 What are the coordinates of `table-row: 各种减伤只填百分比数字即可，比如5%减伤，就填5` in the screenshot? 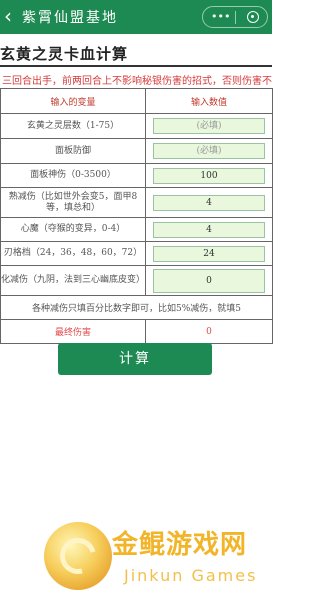 It's located at (136, 307).